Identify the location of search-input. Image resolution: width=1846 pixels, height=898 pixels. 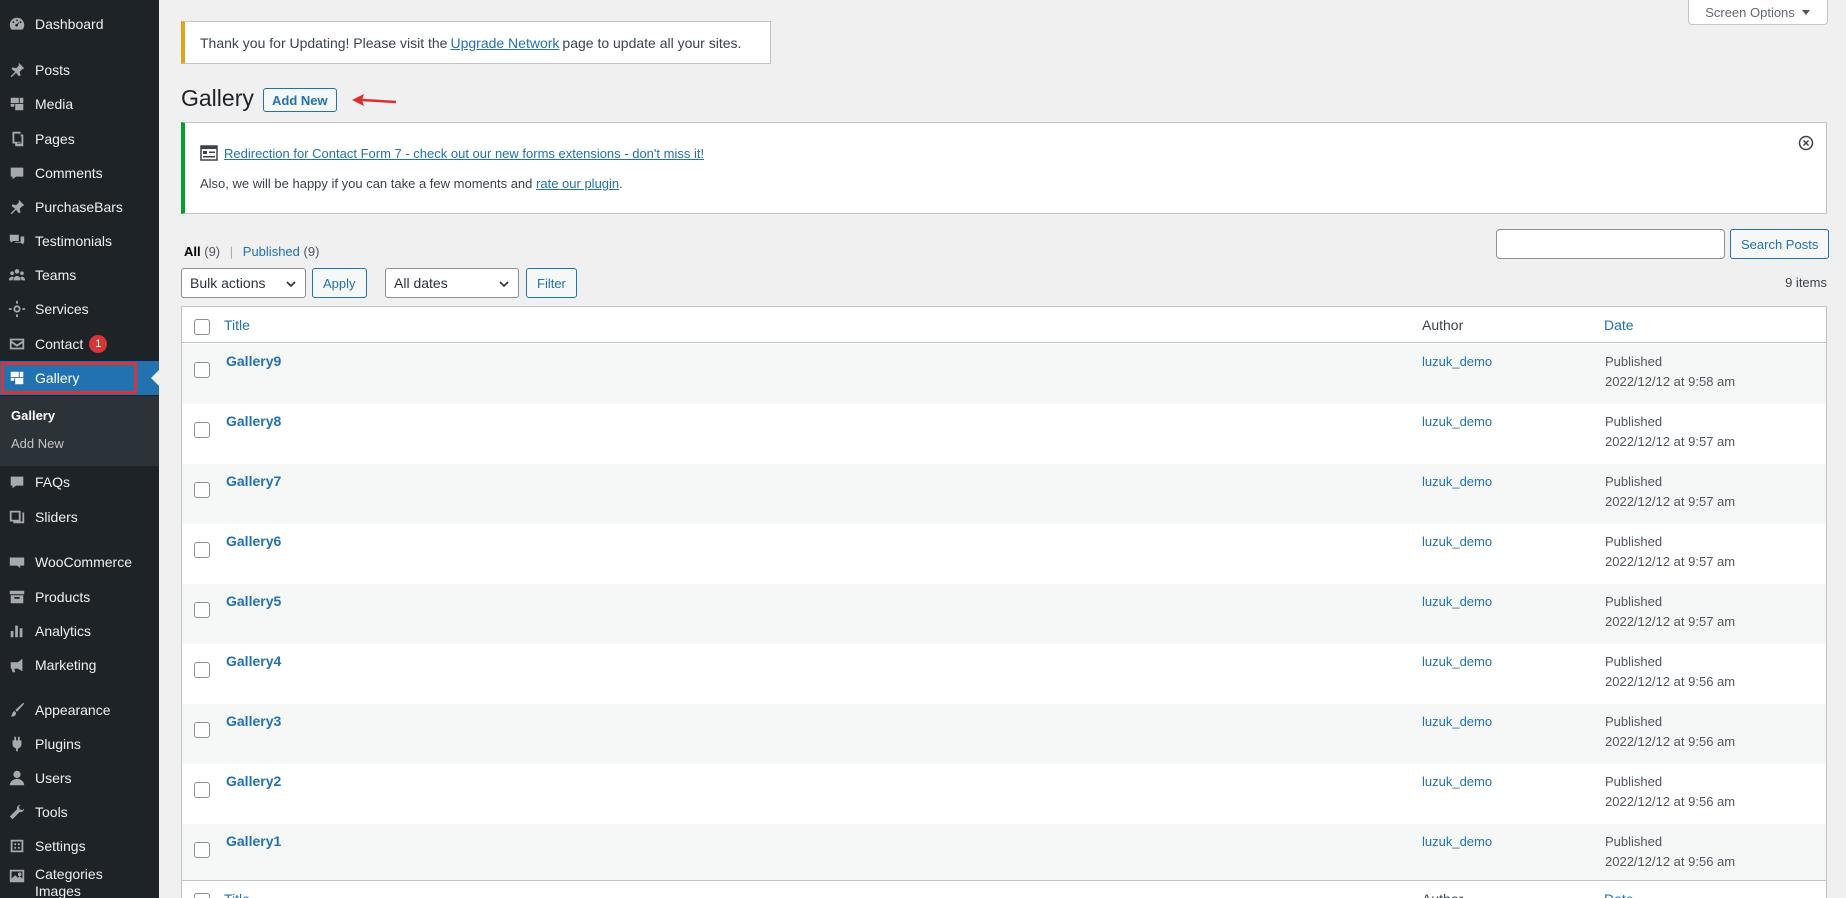
(1610, 244).